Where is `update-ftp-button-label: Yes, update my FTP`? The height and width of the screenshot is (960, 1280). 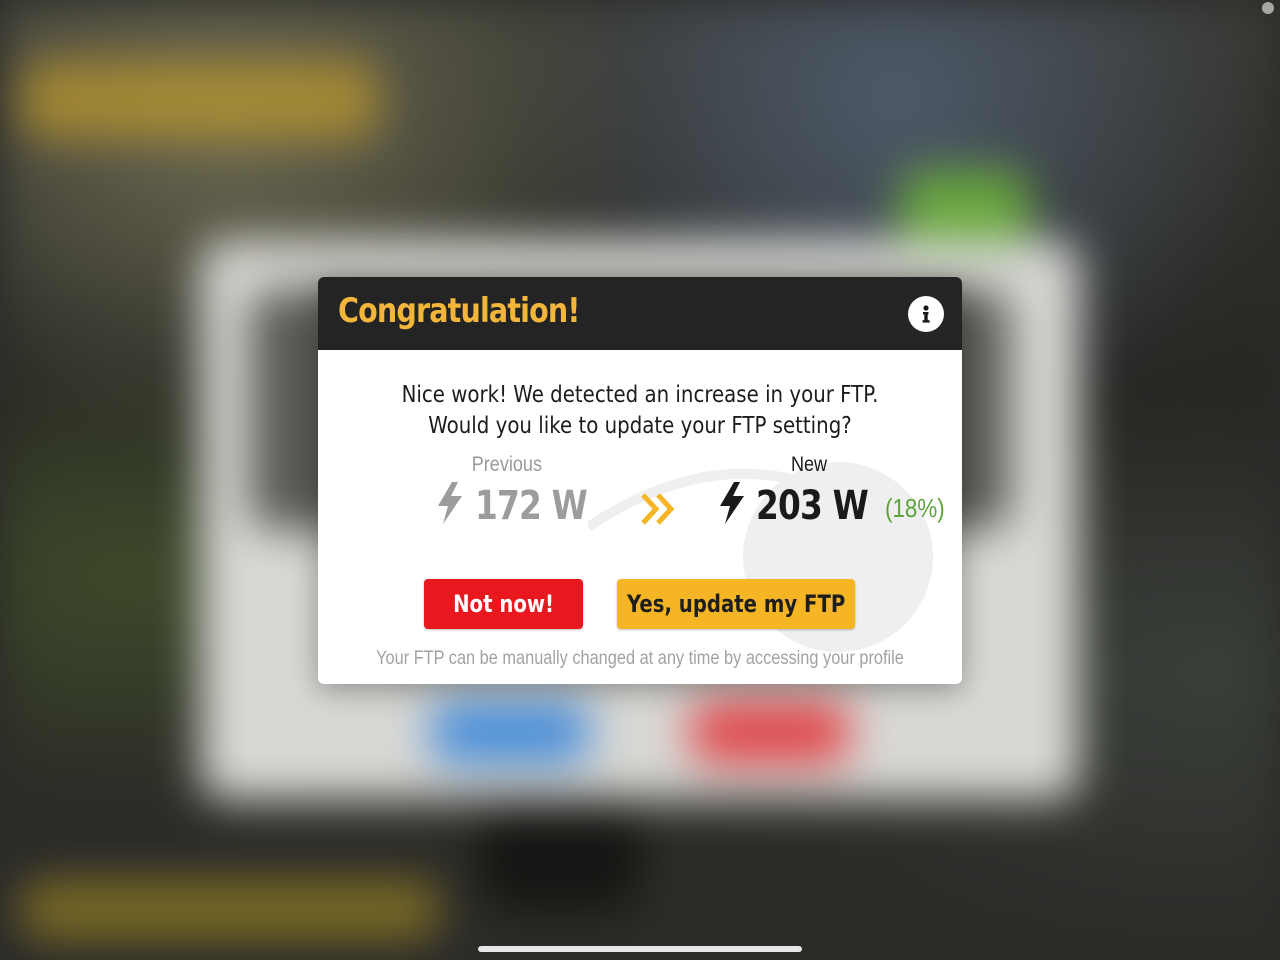
update-ftp-button-label: Yes, update my FTP is located at coordinates (736, 604).